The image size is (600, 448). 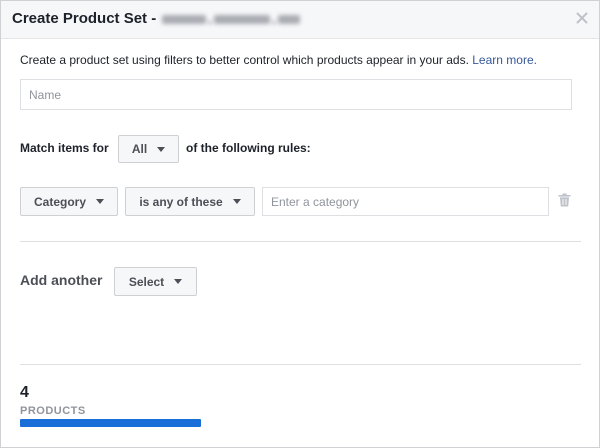 I want to click on add-rule-select-dropdown: Select, so click(x=155, y=281).